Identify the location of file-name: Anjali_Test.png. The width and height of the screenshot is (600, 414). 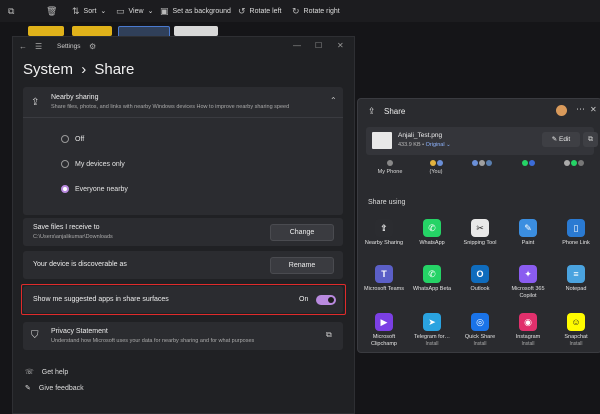
(420, 135).